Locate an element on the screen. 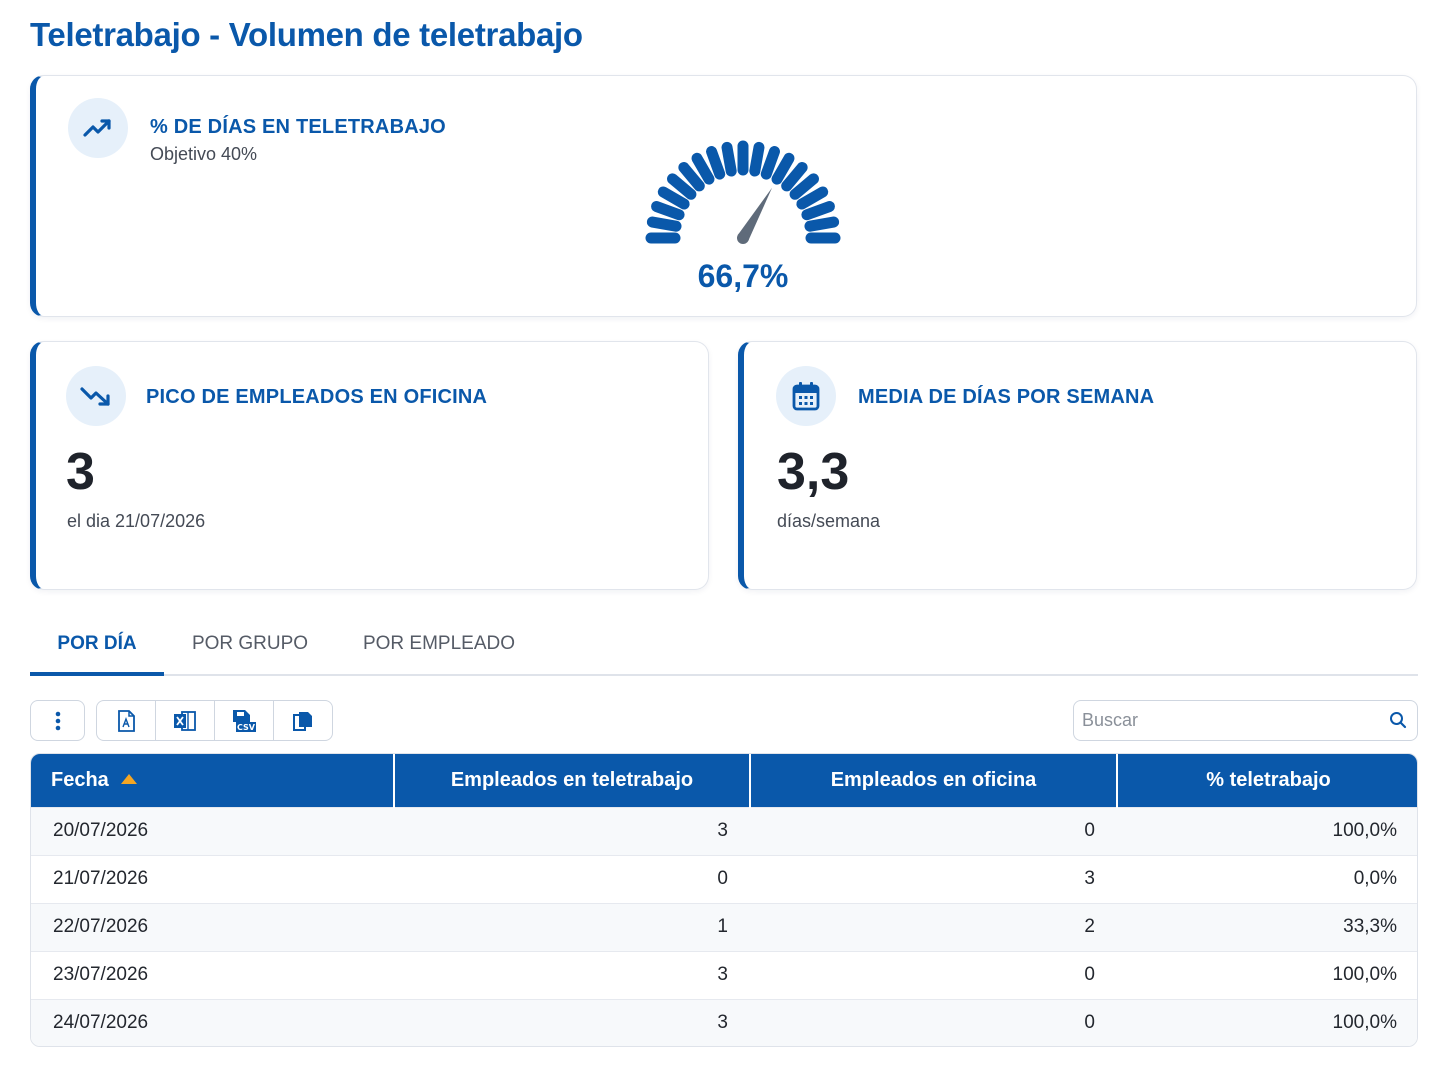 The width and height of the screenshot is (1448, 1086). cell-porcentaje: 33,3% is located at coordinates (1267, 926).